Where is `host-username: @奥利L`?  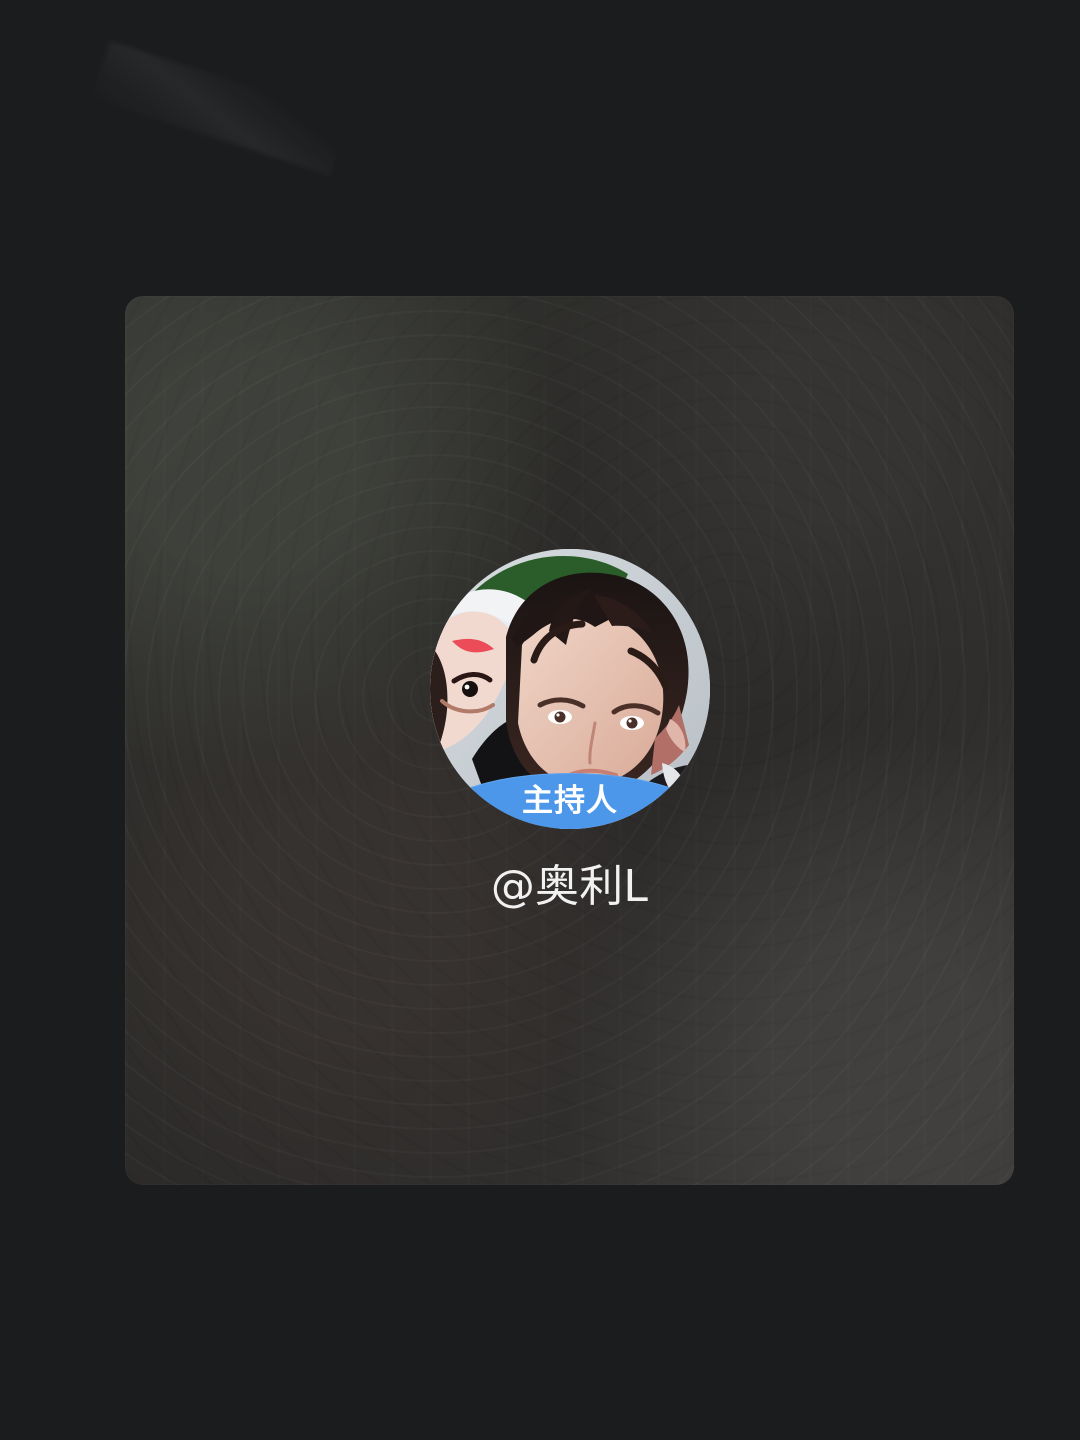
host-username: @奥利L is located at coordinates (569, 886).